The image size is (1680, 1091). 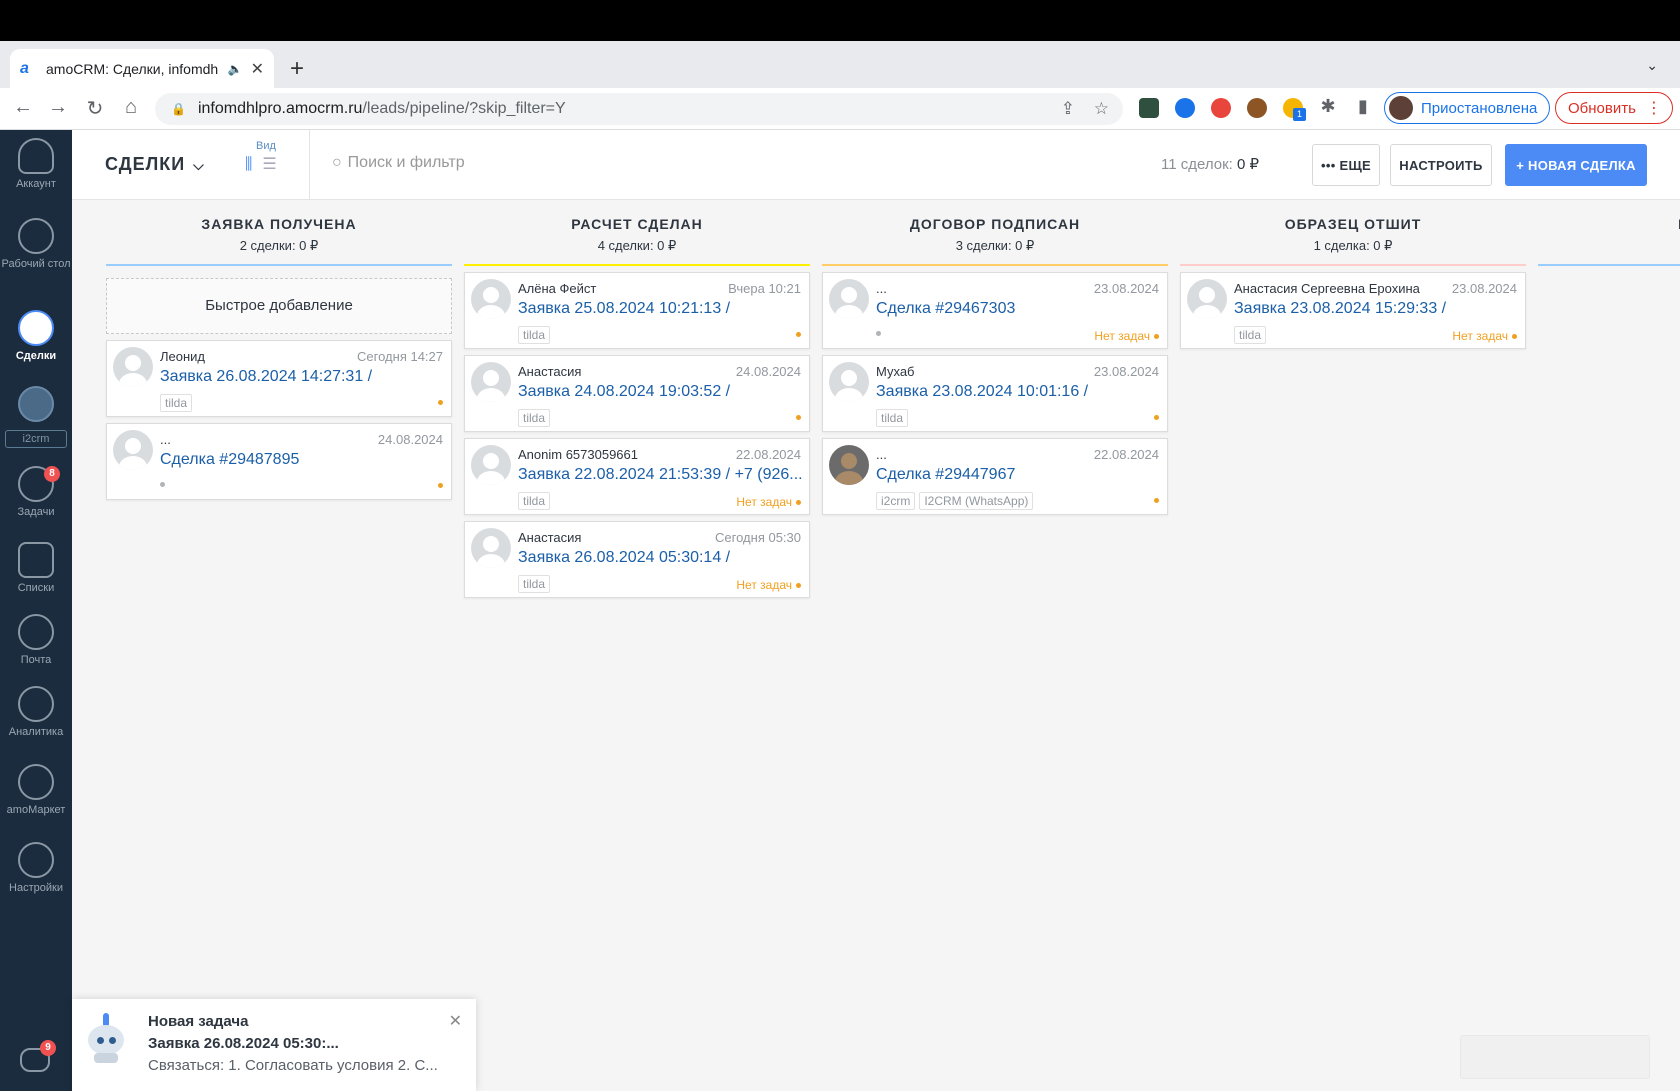 What do you see at coordinates (36, 164) in the screenshot?
I see `sidebar-item-account: Аккаунт` at bounding box center [36, 164].